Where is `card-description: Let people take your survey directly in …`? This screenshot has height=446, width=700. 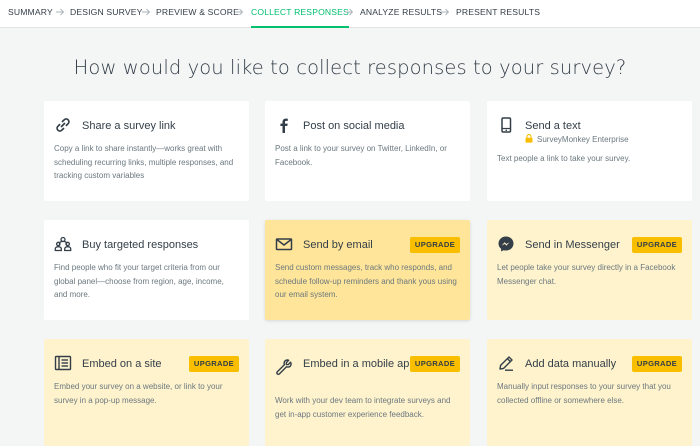 card-description: Let people take your survey directly in … is located at coordinates (586, 274).